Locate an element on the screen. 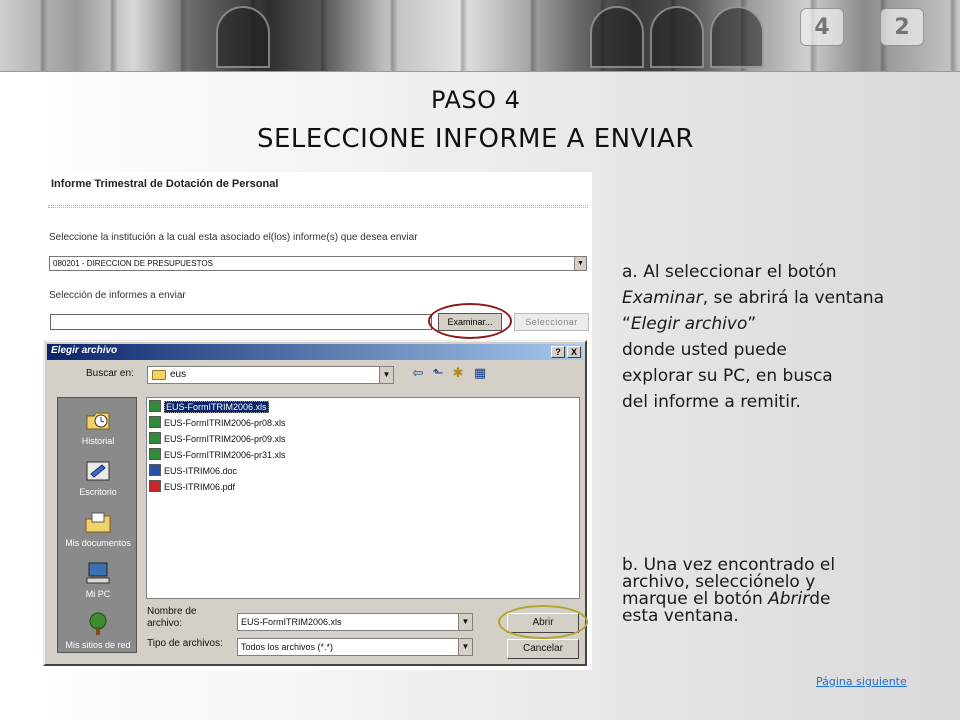 The height and width of the screenshot is (720, 960). institution-select: 080201 - DIRECCION DE PRESUPUESTOS ▼ is located at coordinates (318, 263).